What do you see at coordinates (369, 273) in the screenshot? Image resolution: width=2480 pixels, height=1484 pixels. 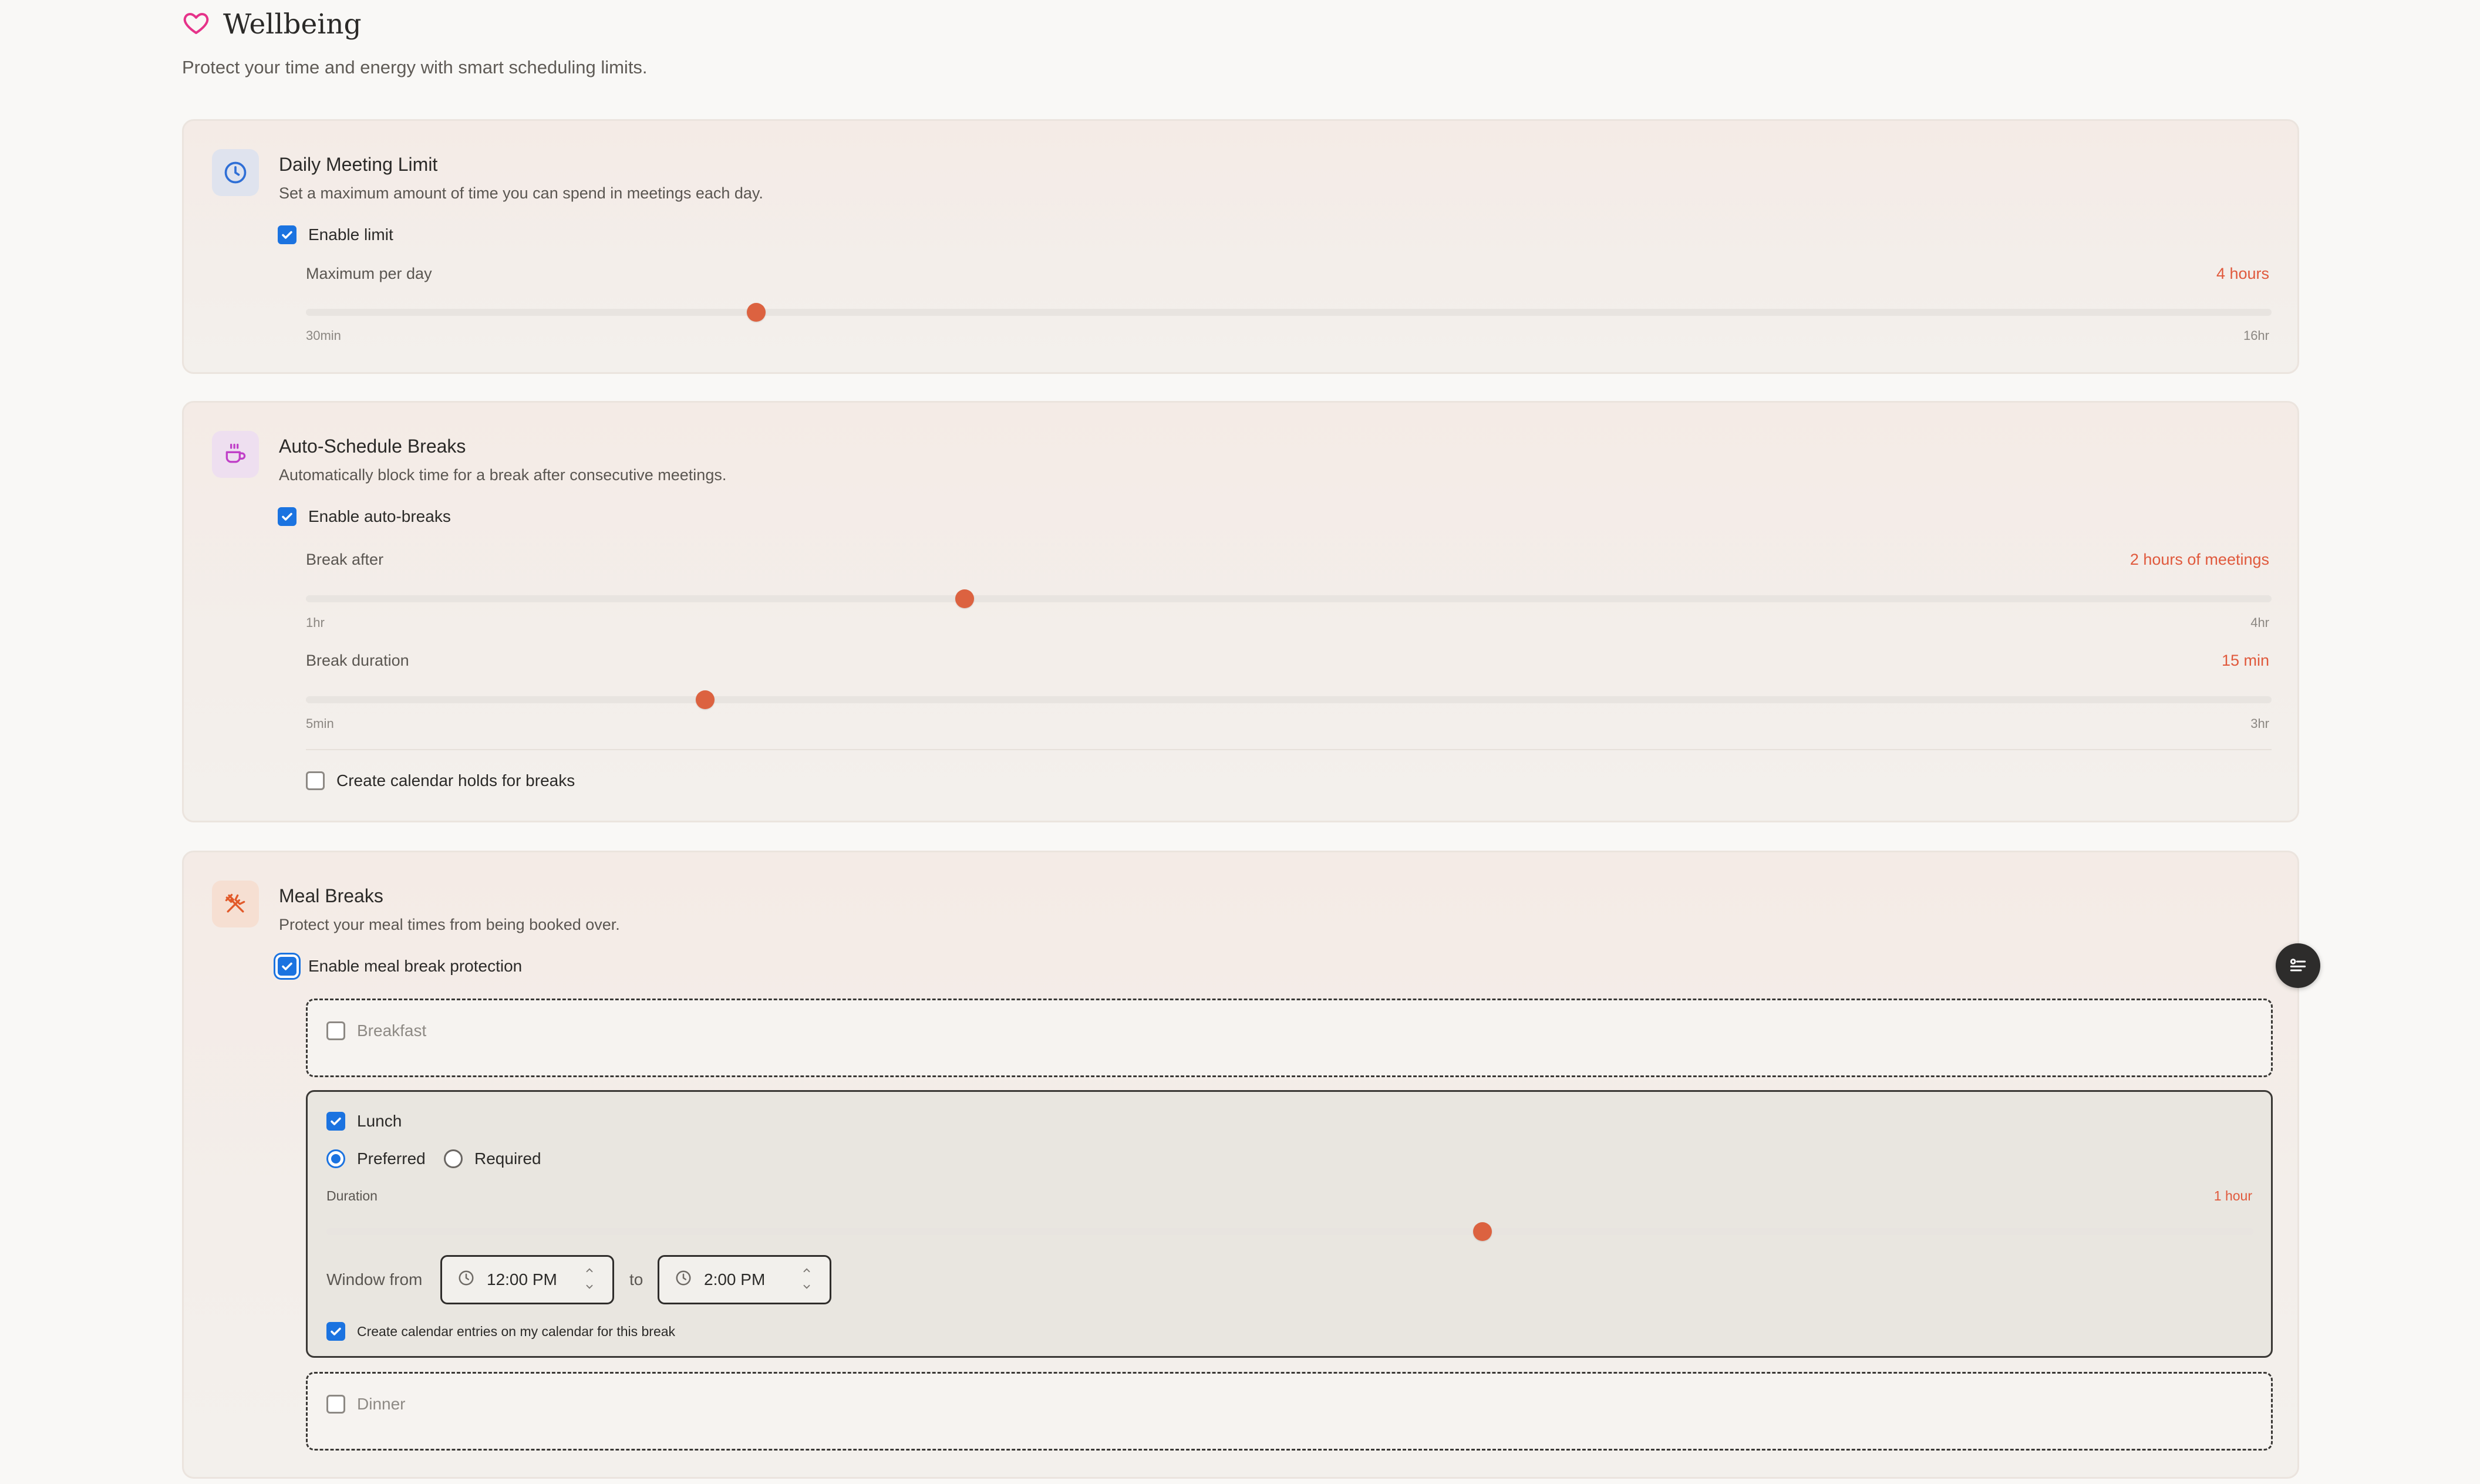 I see `slider-label: Maximum per day` at bounding box center [369, 273].